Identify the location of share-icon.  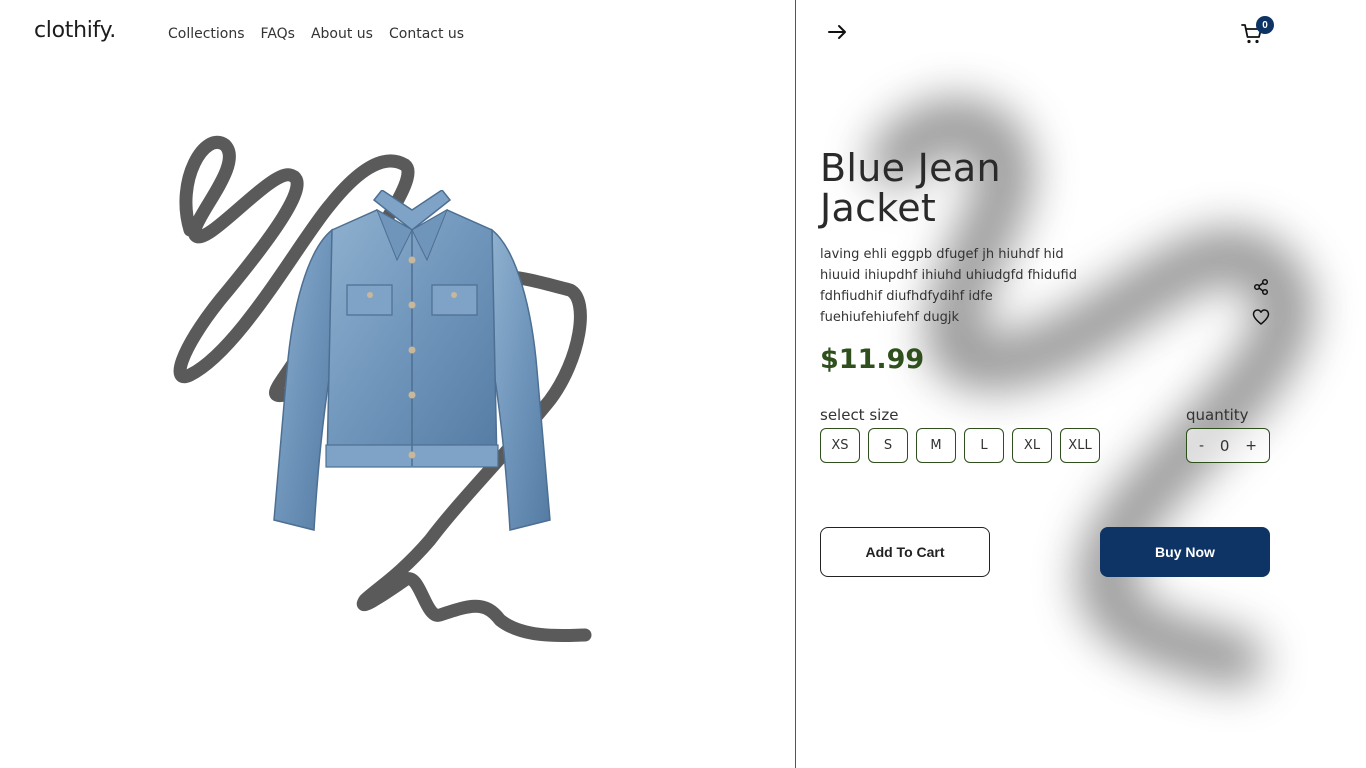
(1261, 287).